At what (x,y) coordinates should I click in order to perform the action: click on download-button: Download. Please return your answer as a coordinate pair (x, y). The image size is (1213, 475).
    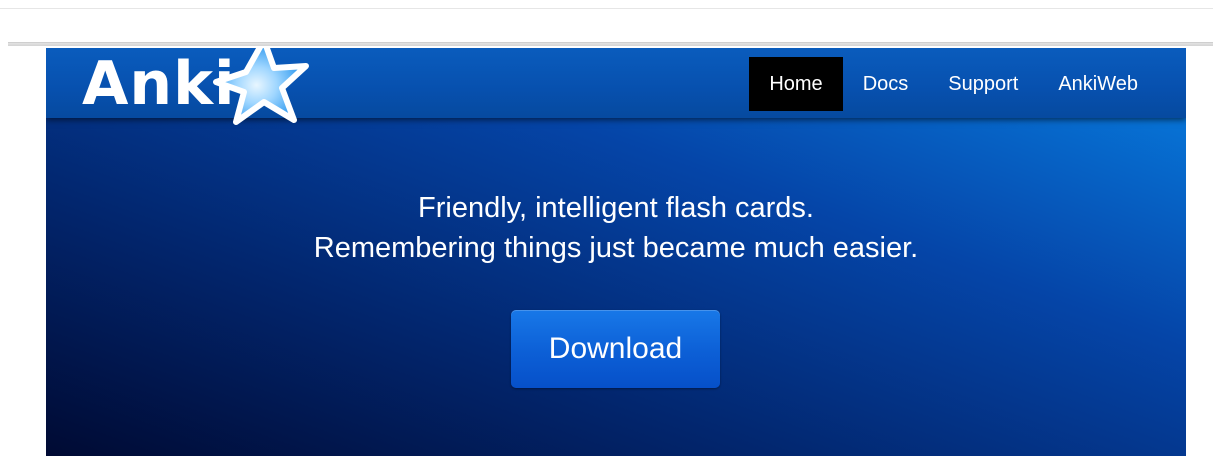
    Looking at the image, I should click on (615, 349).